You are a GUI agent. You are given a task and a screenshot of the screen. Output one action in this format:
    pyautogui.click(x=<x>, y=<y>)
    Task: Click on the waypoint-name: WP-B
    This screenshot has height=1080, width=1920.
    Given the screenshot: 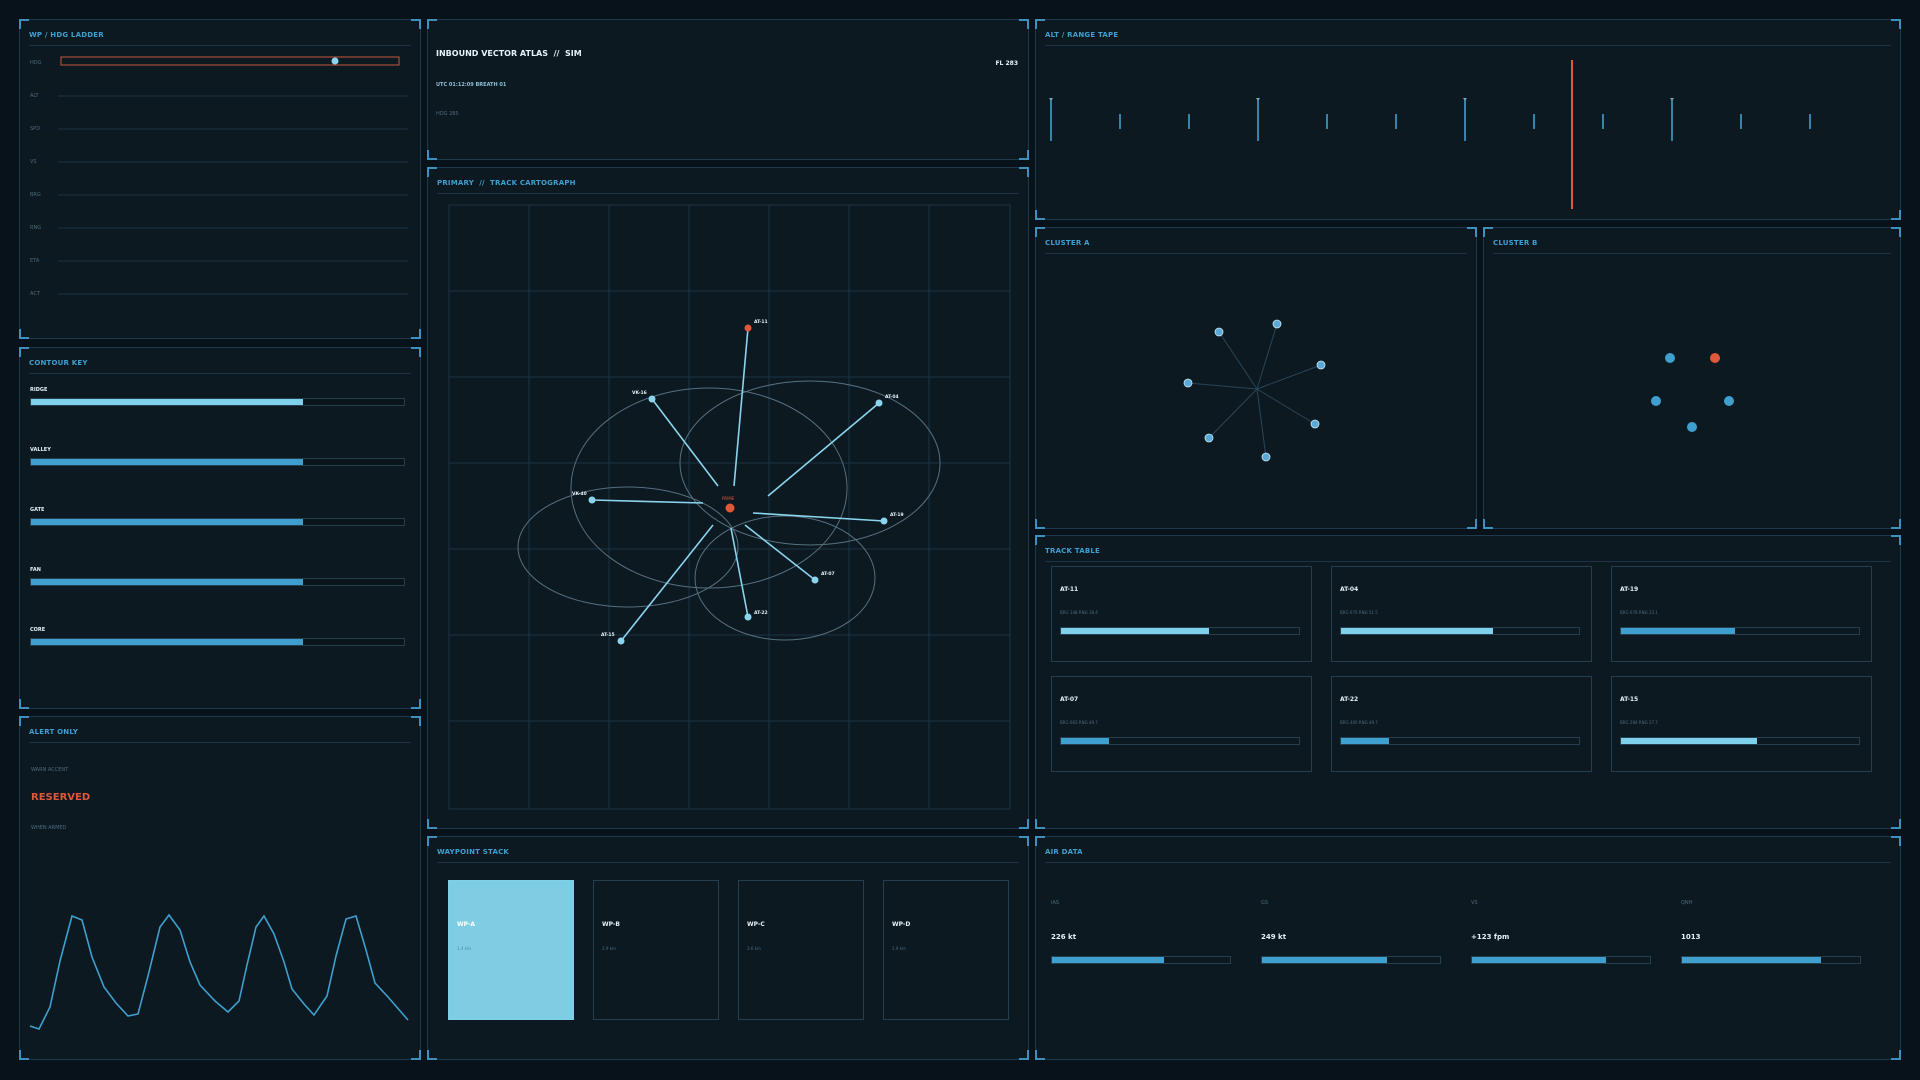 What is the action you would take?
    pyautogui.click(x=611, y=924)
    